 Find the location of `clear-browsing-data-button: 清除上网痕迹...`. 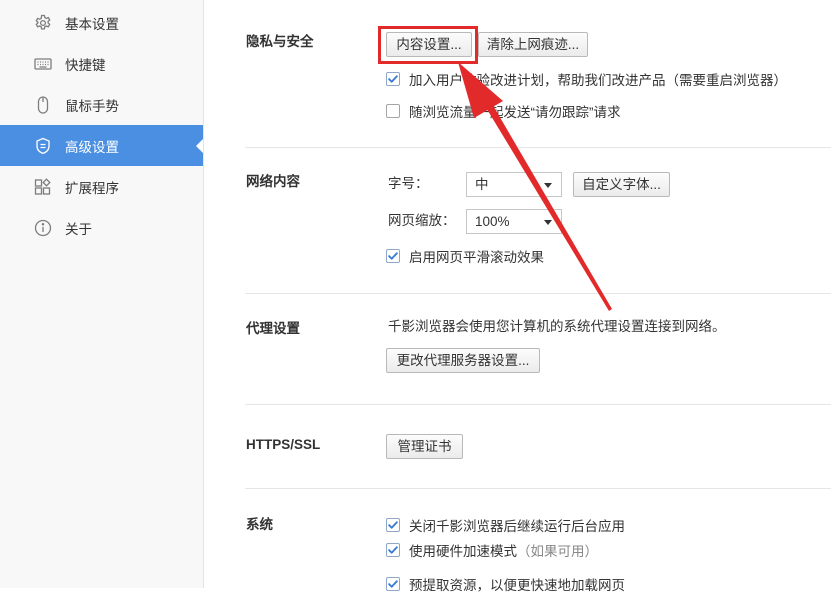

clear-browsing-data-button: 清除上网痕迹... is located at coordinates (533, 44).